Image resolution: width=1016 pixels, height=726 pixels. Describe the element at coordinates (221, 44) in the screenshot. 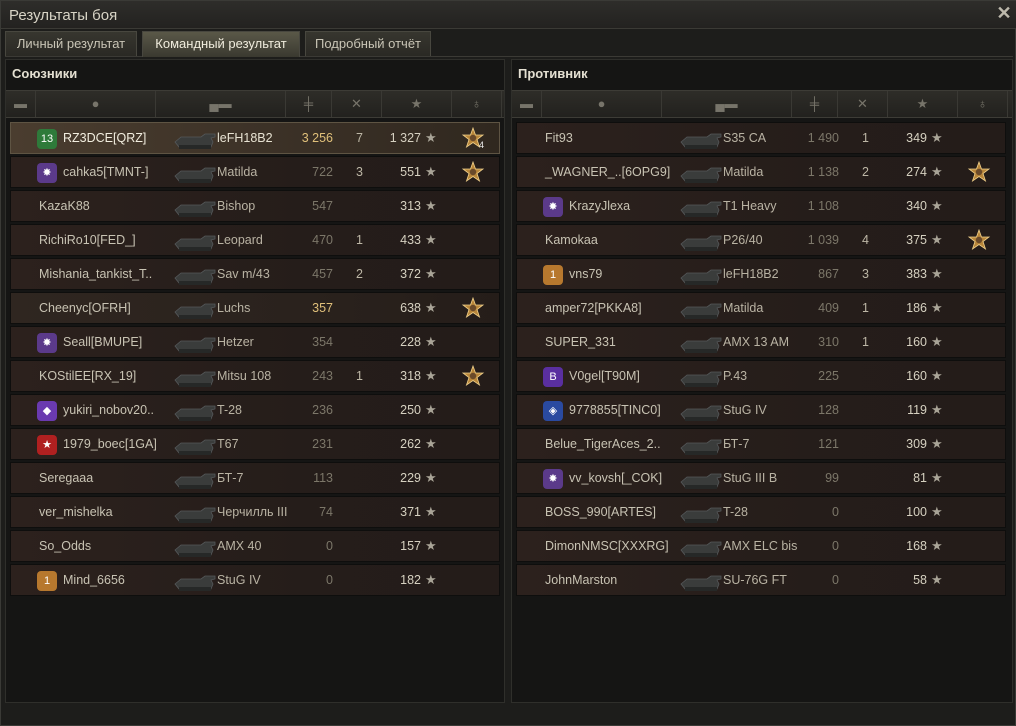

I see `tab-team-result: Командный результат` at that location.